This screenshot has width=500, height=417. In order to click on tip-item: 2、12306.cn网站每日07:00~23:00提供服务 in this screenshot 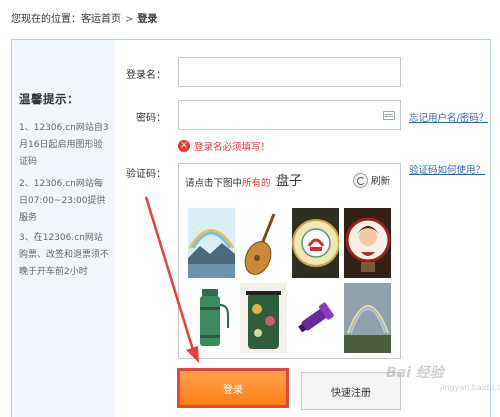, I will do `click(62, 201)`.